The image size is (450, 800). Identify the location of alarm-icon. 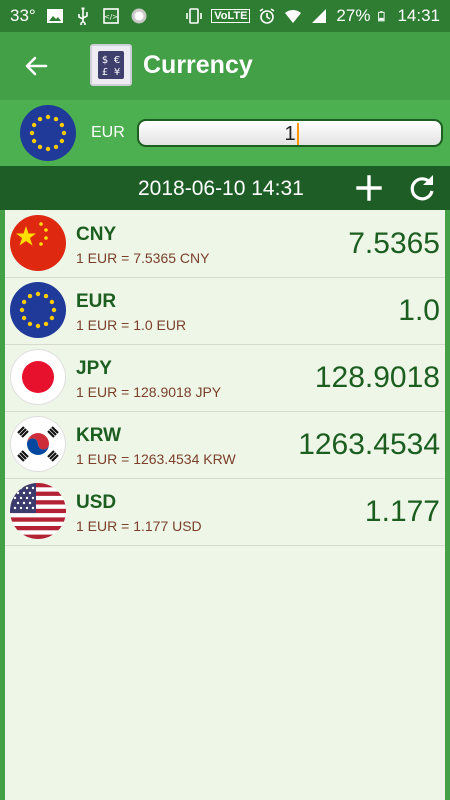
(267, 16).